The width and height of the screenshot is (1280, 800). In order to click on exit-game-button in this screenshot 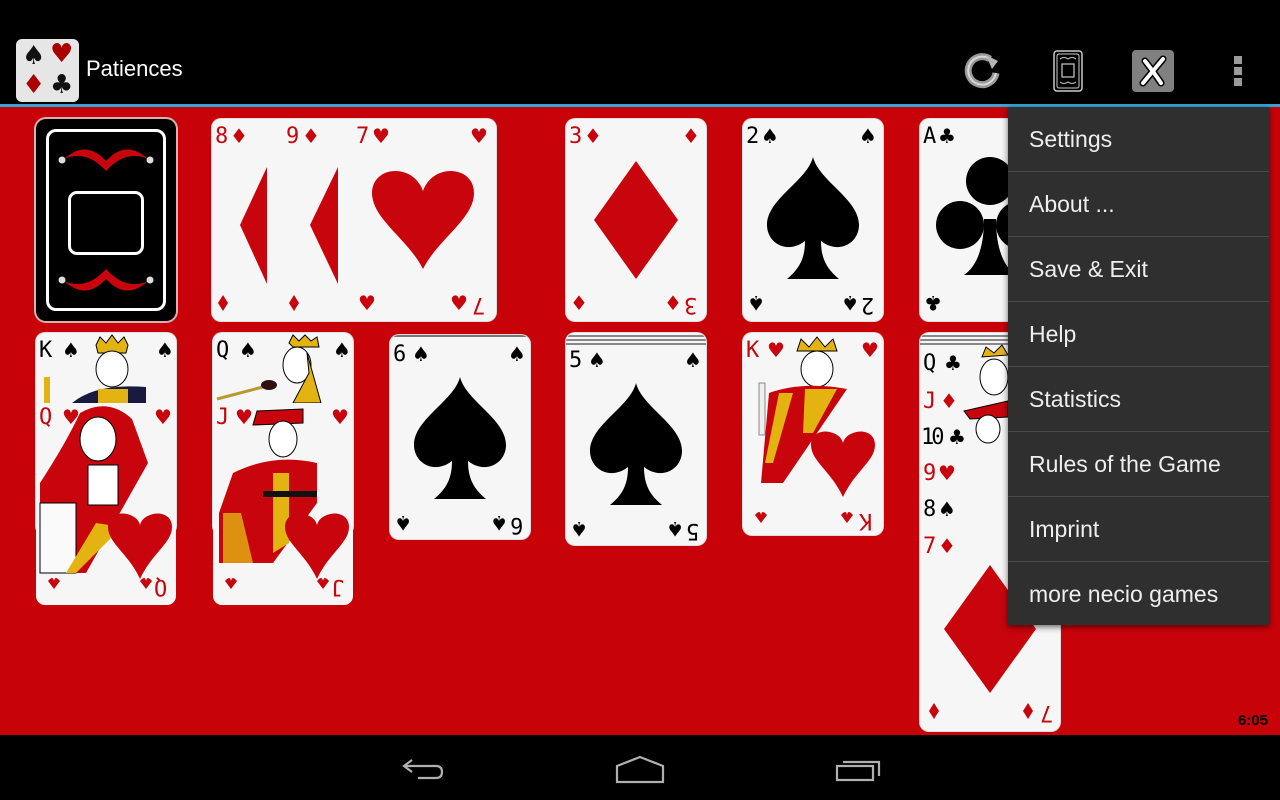, I will do `click(1153, 71)`.